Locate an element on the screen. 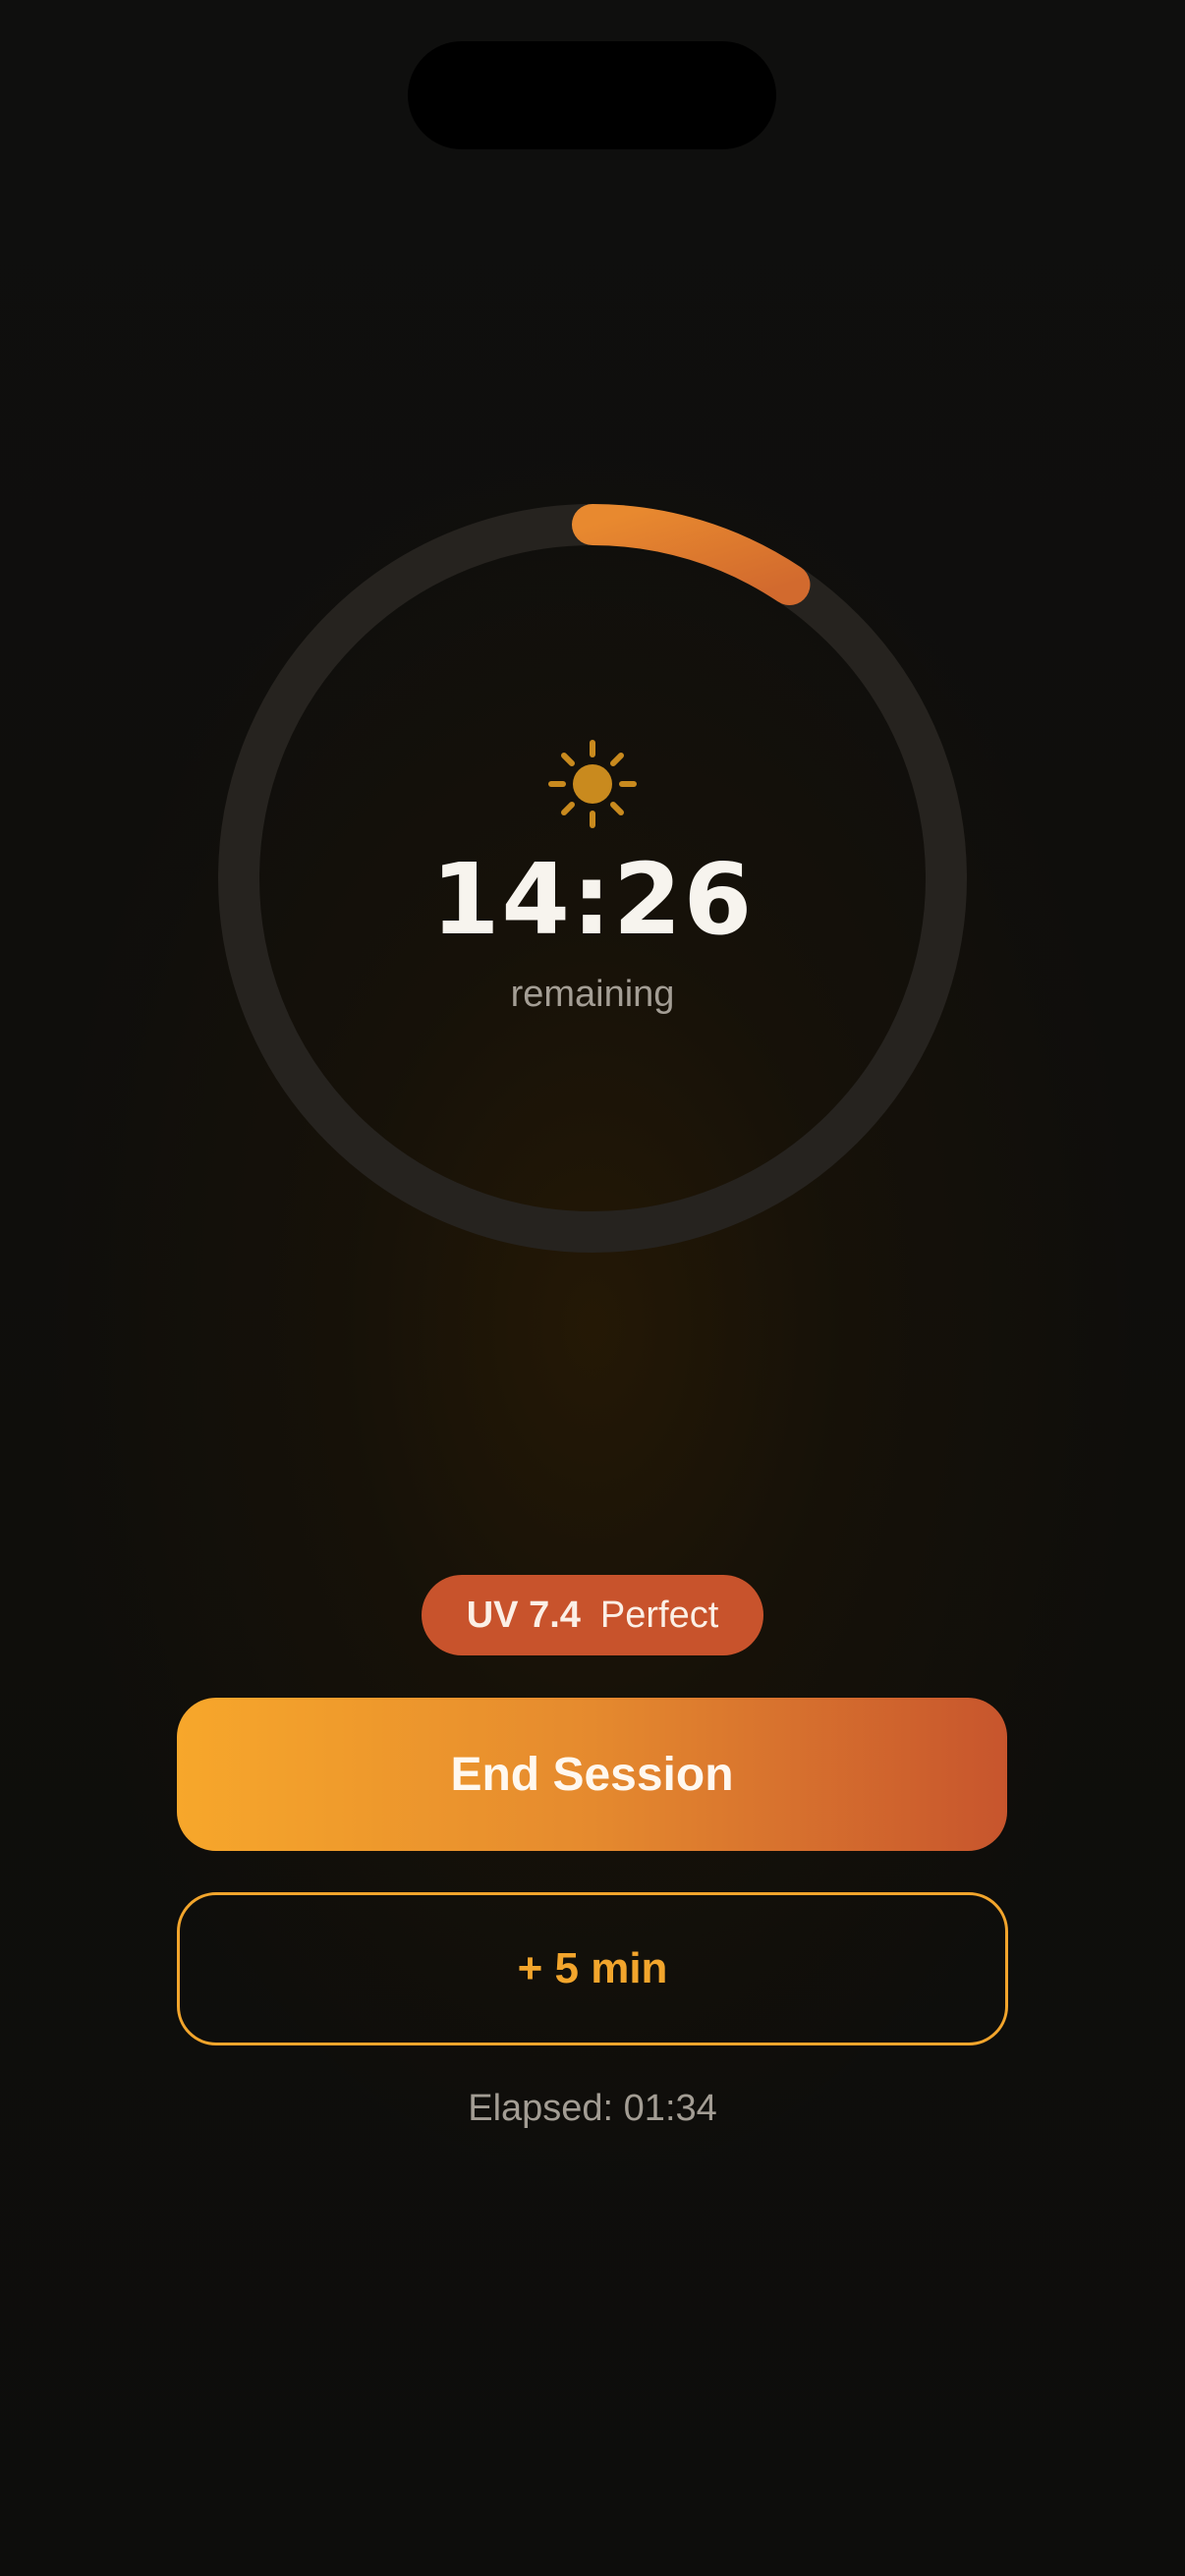 The height and width of the screenshot is (2576, 1185). add-five-minutes-button: + 5 min is located at coordinates (592, 1968).